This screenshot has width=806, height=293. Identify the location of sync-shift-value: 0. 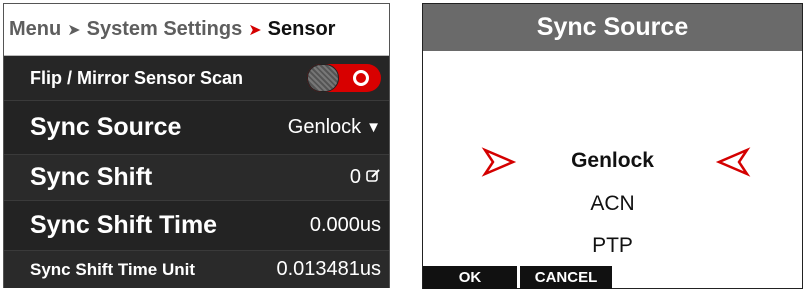
(355, 177).